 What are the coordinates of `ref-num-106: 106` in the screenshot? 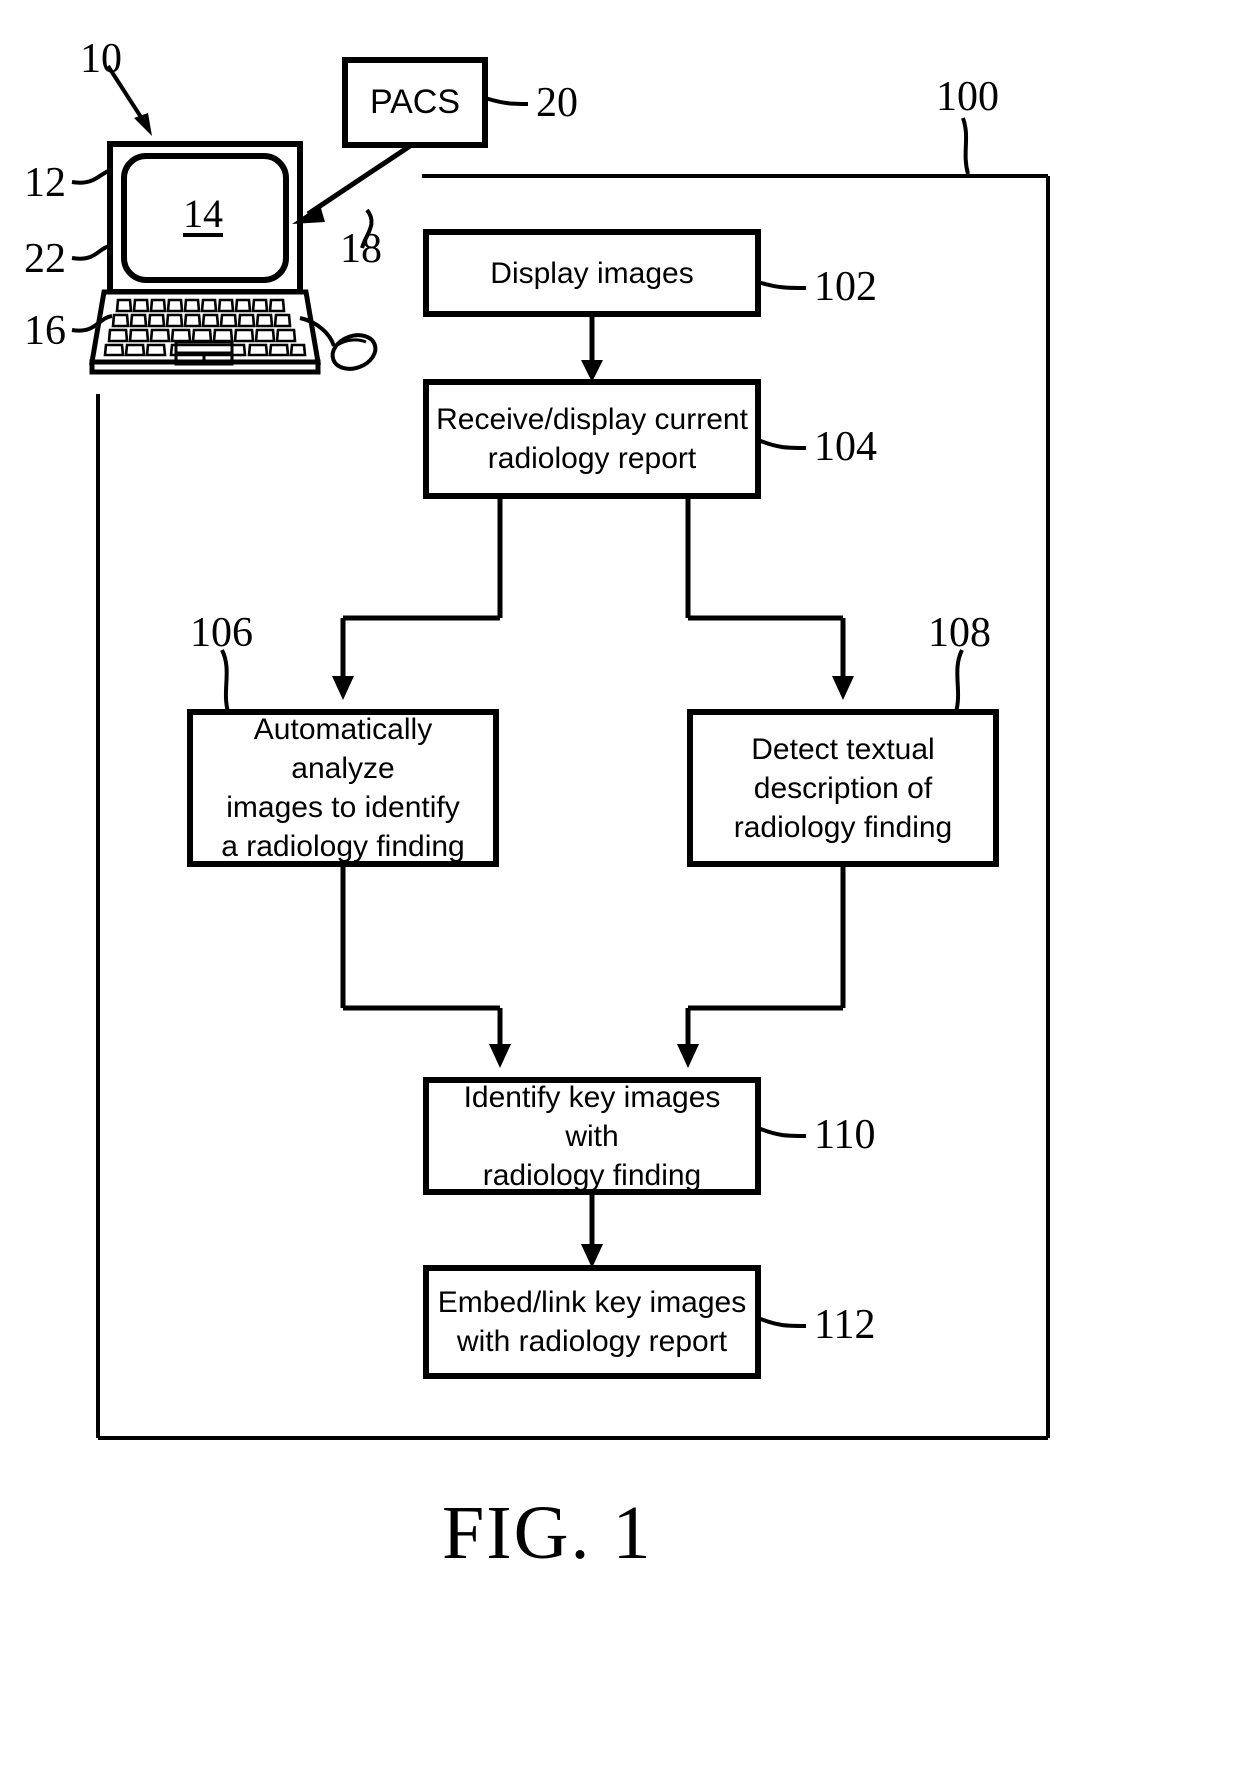 It's located at (221, 633).